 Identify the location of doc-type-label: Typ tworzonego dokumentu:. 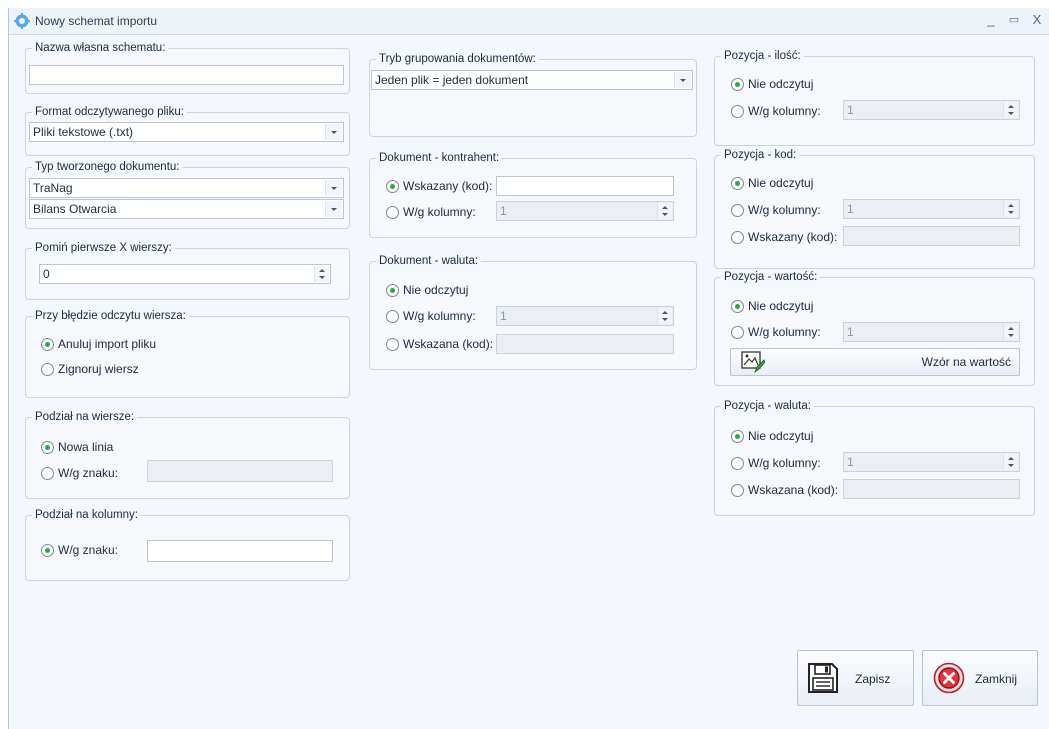
(107, 167).